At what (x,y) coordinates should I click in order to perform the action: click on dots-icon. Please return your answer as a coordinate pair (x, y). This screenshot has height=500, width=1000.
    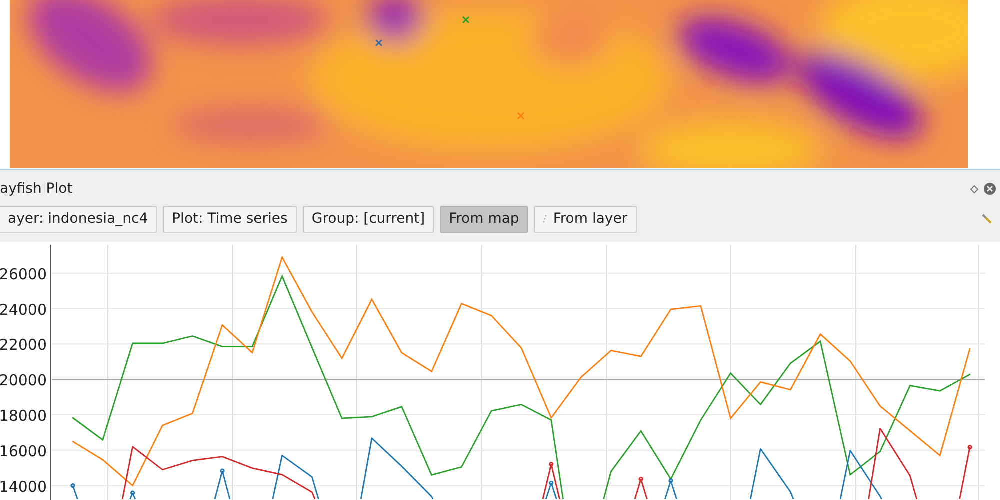
    Looking at the image, I should click on (545, 219).